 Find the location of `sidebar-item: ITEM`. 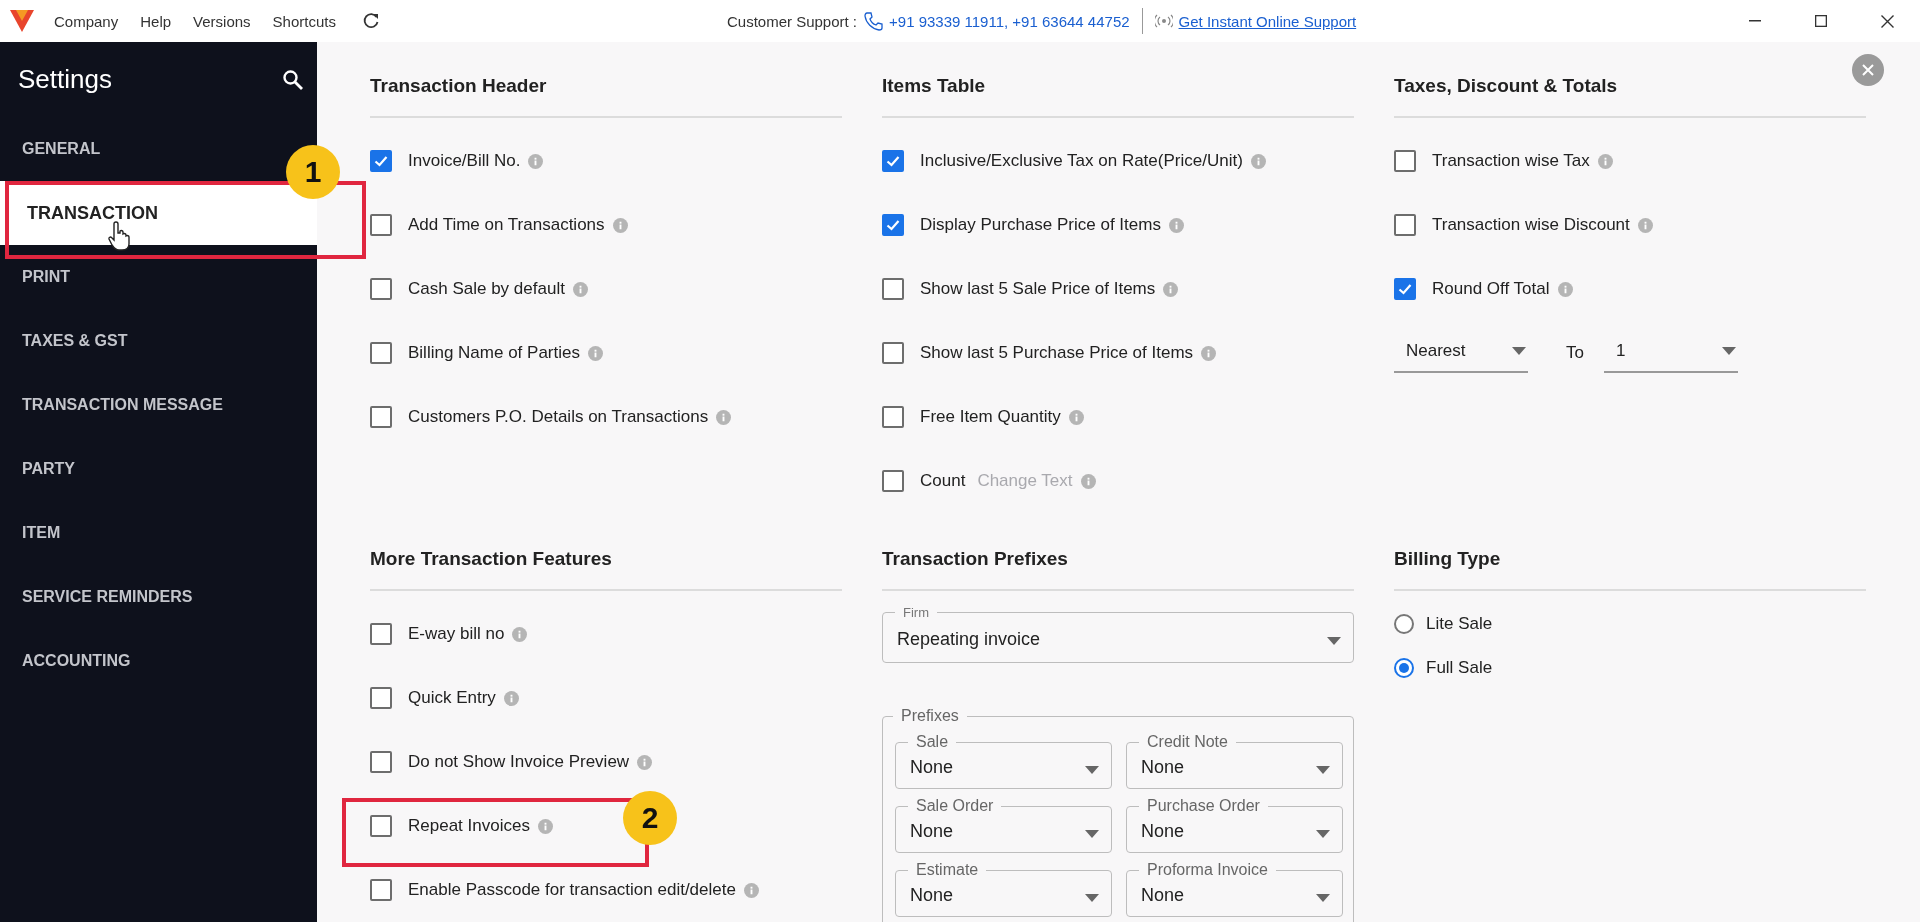

sidebar-item: ITEM is located at coordinates (32, 533).